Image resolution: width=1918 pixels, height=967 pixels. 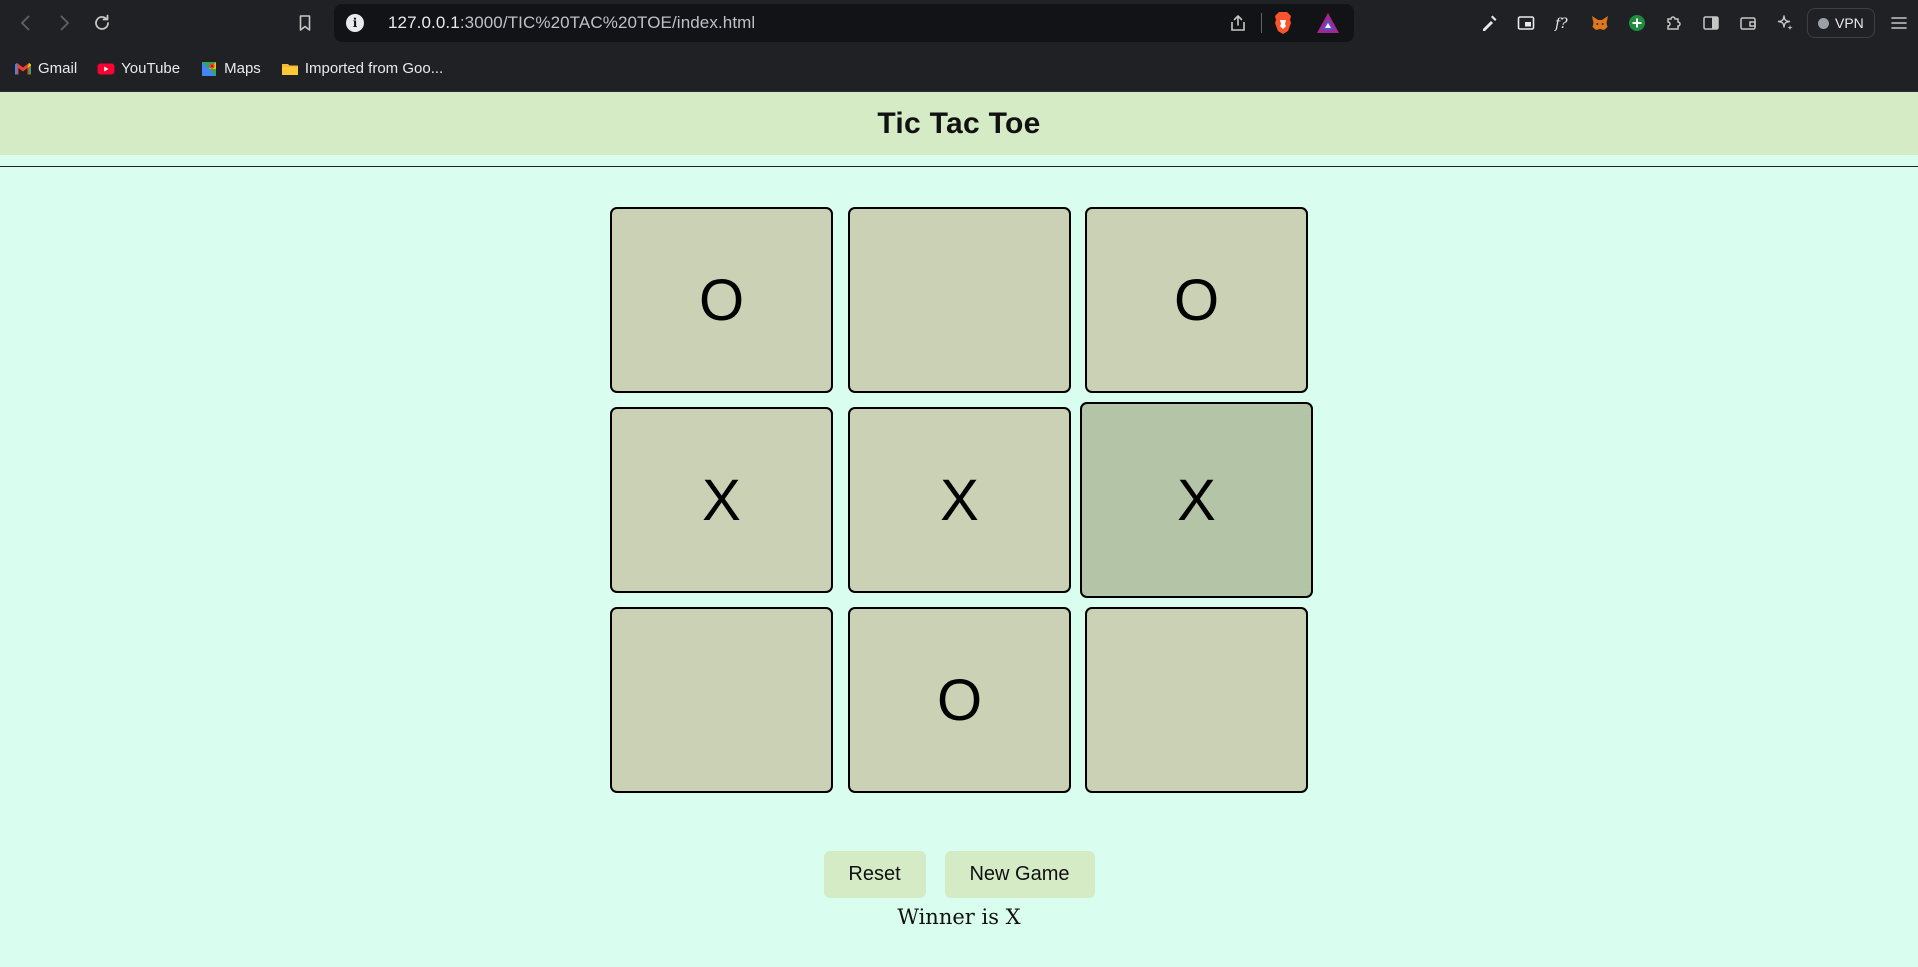 I want to click on page-header: Tic Tac Toe, so click(x=959, y=123).